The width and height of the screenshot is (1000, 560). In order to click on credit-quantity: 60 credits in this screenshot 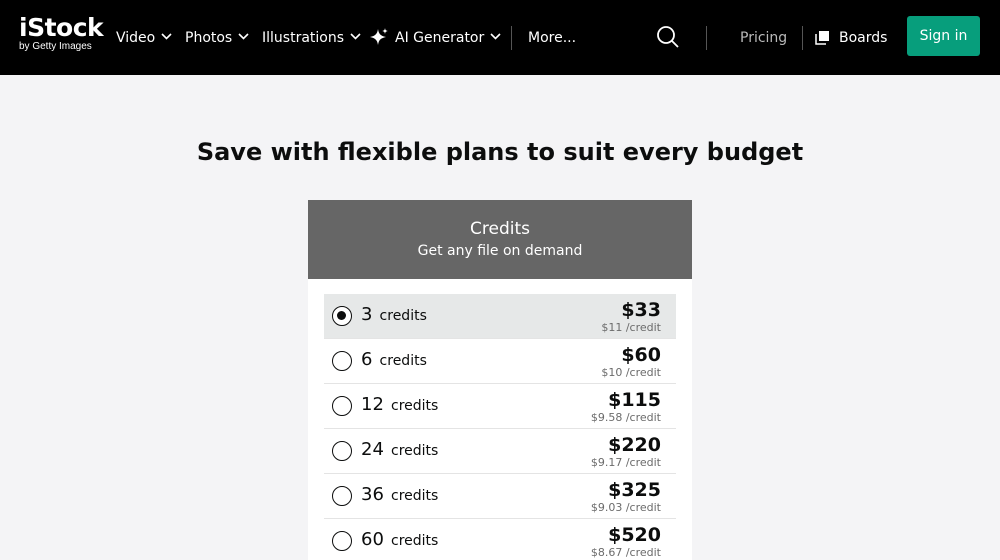, I will do `click(399, 539)`.